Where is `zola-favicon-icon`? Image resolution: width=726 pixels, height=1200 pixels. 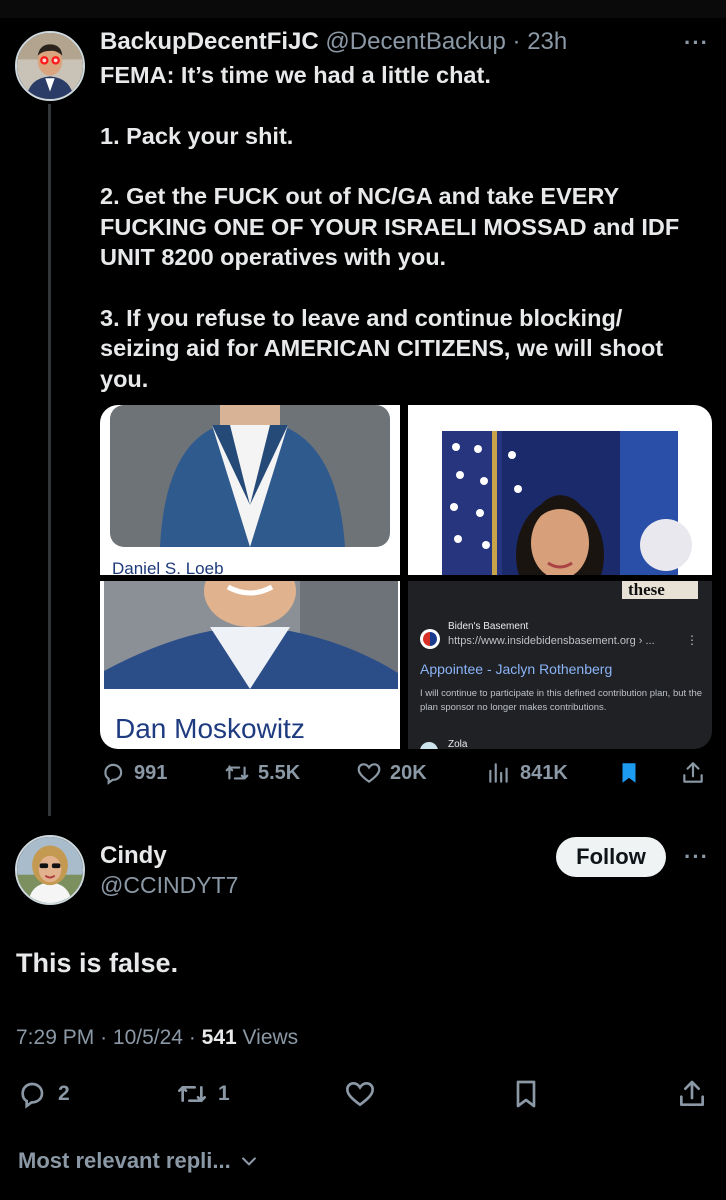
zola-favicon-icon is located at coordinates (429, 745).